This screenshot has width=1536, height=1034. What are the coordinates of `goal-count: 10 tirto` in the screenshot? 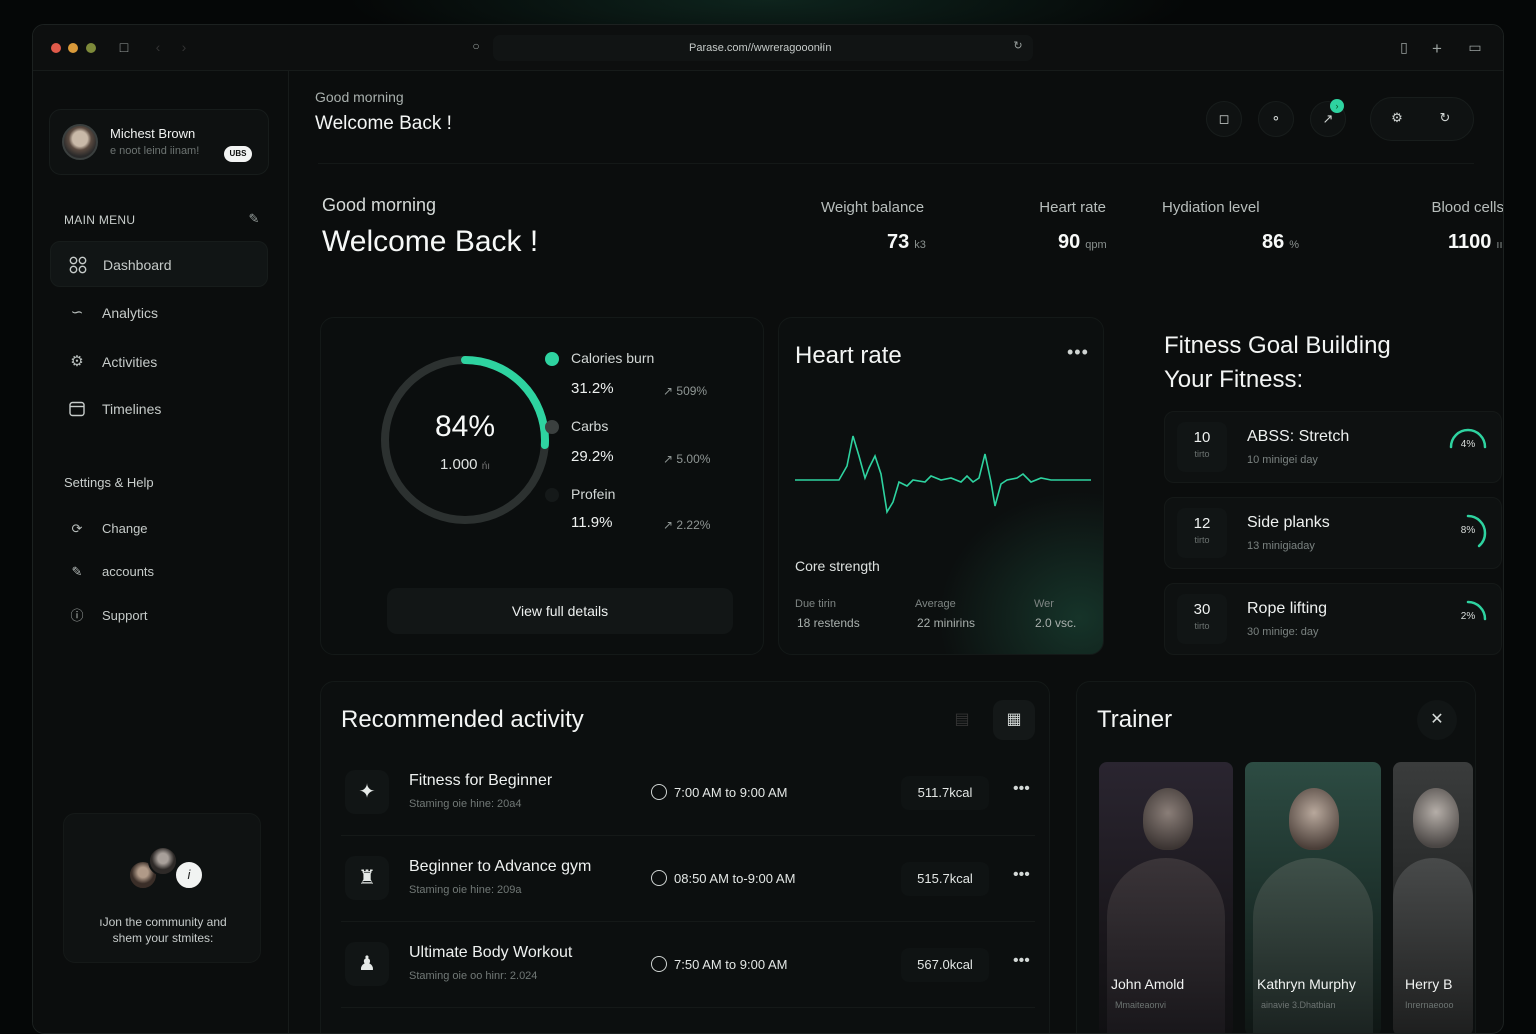 It's located at (1202, 447).